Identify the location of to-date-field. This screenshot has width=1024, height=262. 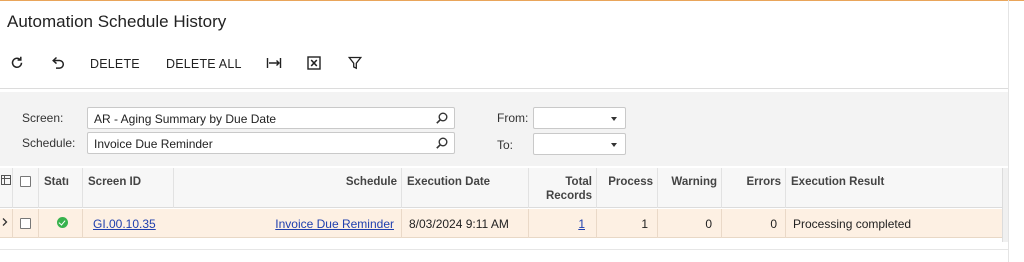
(579, 144).